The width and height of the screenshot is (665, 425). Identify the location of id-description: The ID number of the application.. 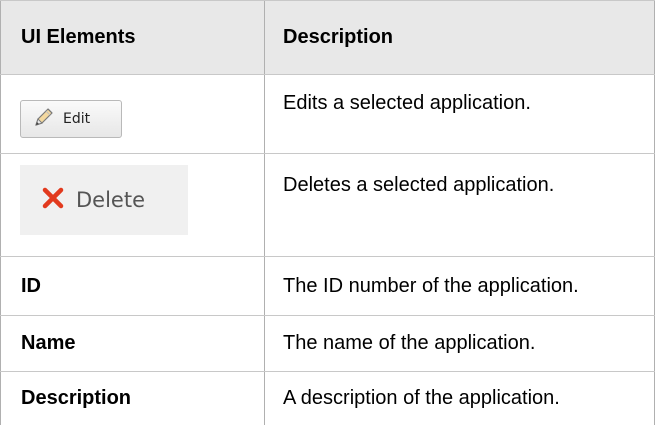
(431, 286).